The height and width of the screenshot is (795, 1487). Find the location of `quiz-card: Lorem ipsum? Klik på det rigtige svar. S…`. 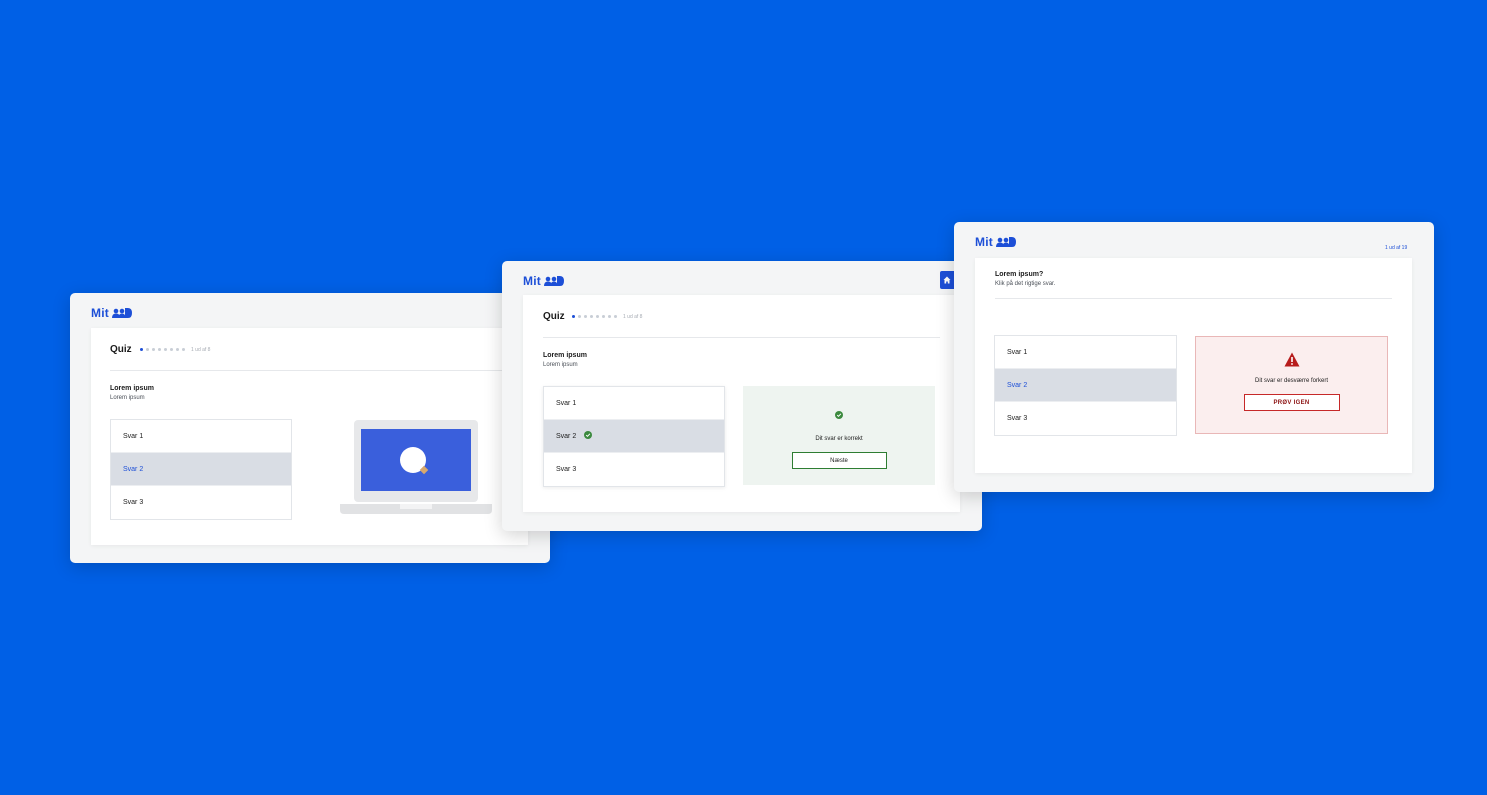

quiz-card: Lorem ipsum? Klik på det rigtige svar. S… is located at coordinates (1193, 365).